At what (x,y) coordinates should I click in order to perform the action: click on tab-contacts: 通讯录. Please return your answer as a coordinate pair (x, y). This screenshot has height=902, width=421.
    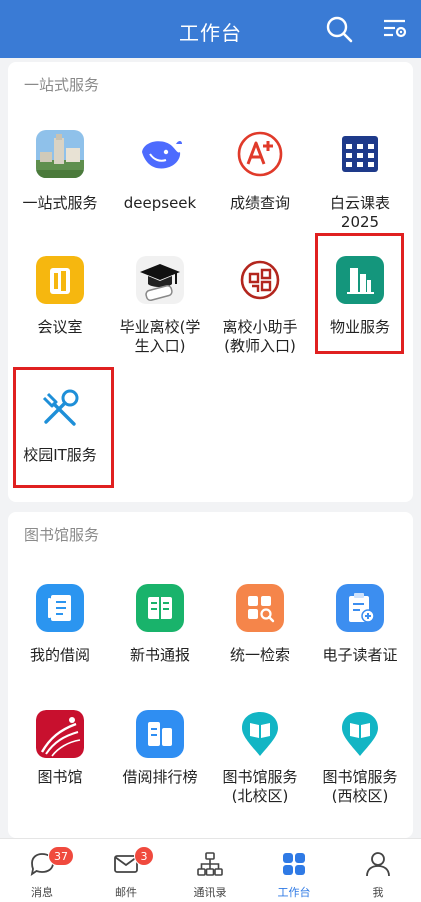
    Looking at the image, I should click on (210, 870).